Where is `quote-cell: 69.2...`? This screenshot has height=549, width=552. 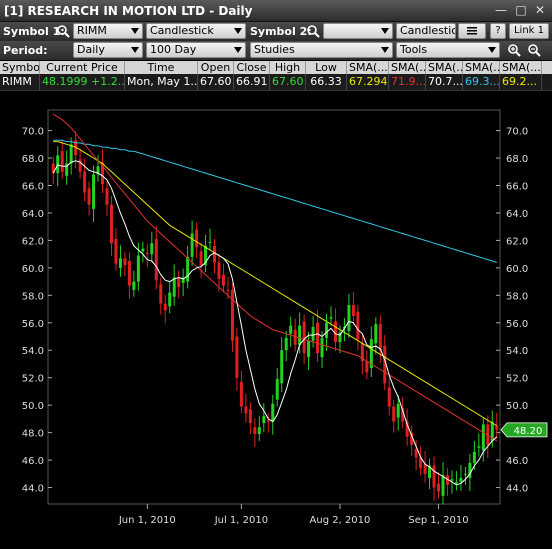 quote-cell: 69.2... is located at coordinates (521, 82).